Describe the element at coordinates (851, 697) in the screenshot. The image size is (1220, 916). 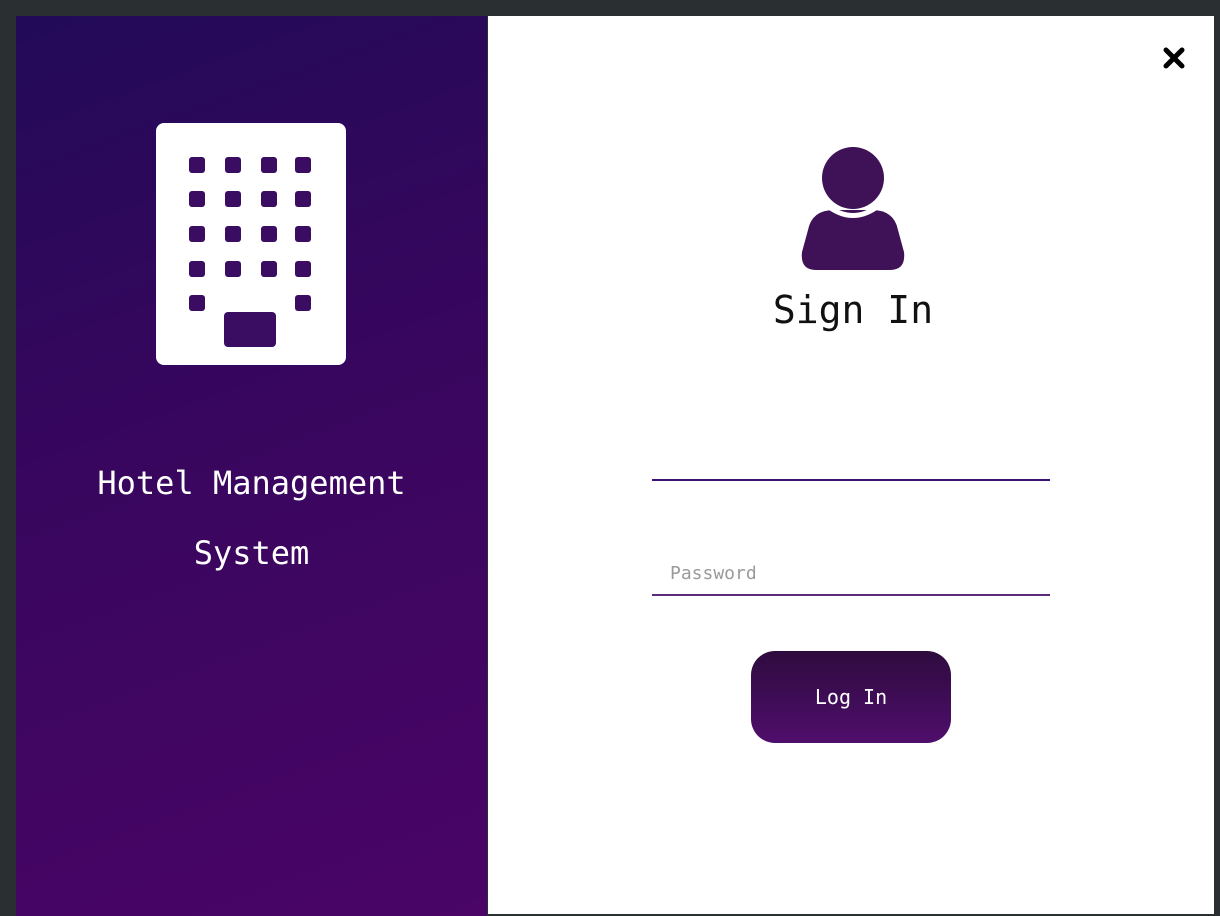
I see `login-button: Log In` at that location.